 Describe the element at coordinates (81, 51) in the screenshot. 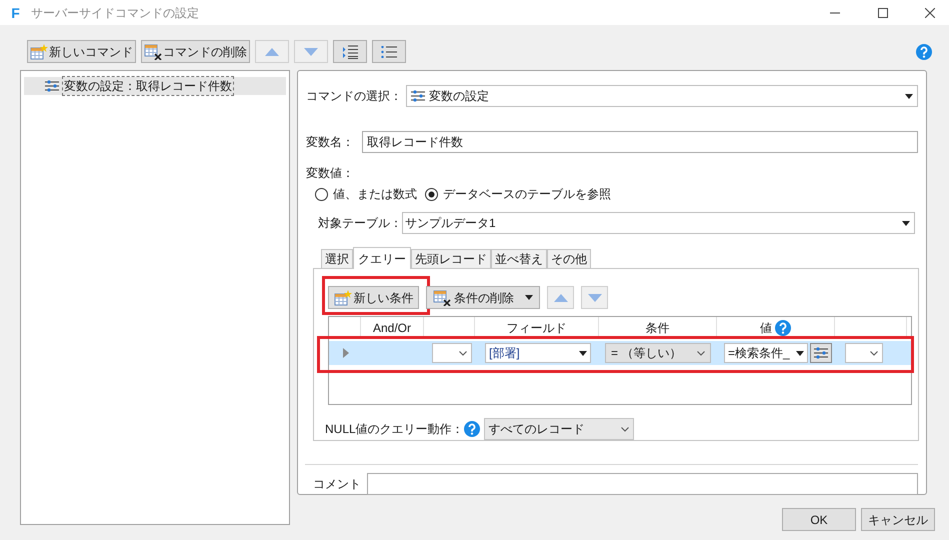

I see `new-command-button: 新しいコマンド` at that location.